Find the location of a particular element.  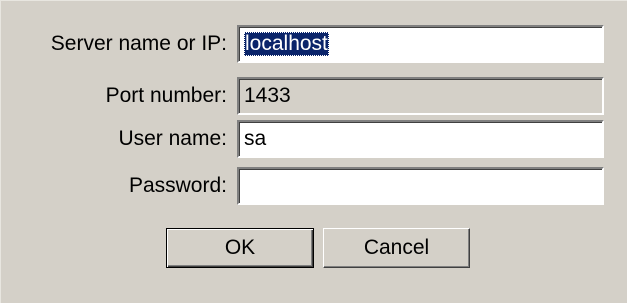

server-label: Server name or IP: is located at coordinates (138, 43).